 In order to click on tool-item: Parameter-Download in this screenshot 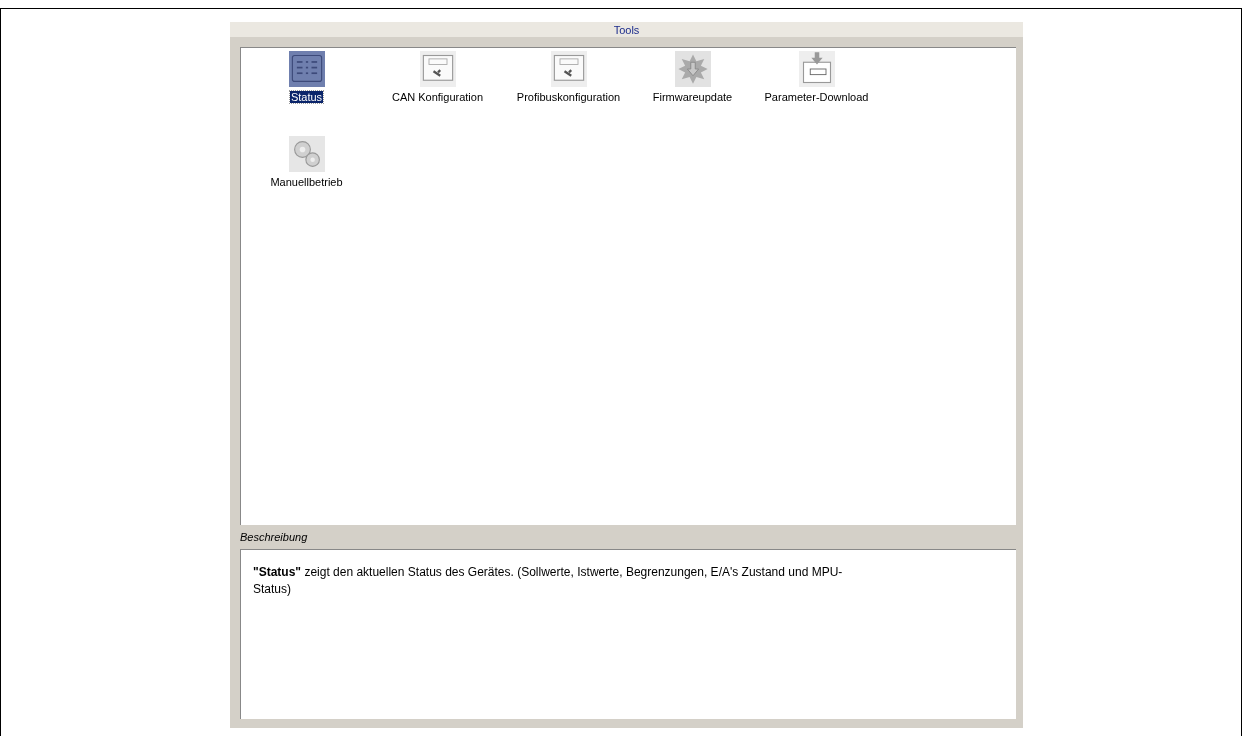, I will do `click(816, 93)`.